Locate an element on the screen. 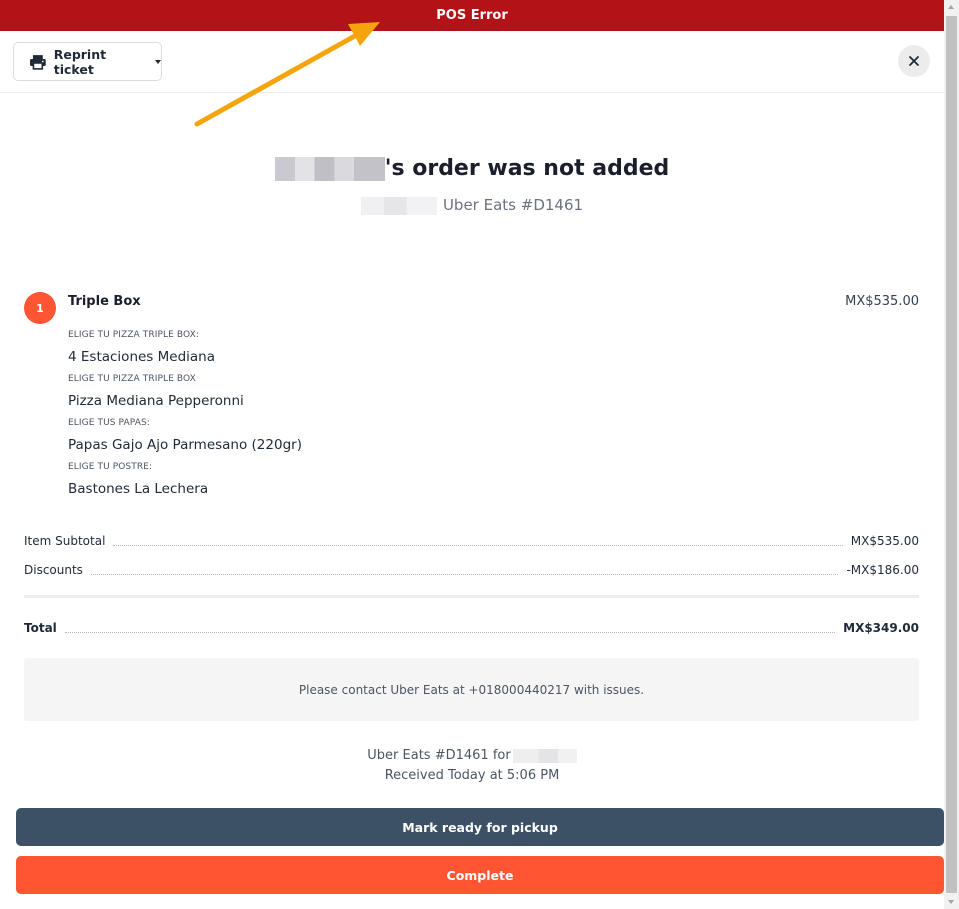  total-label: Total is located at coordinates (40, 628).